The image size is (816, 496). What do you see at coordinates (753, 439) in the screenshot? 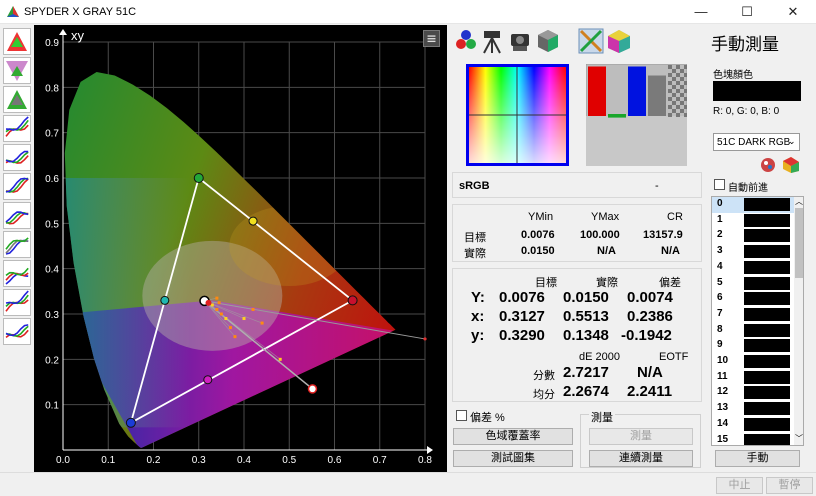
I see `patch-row: 15` at bounding box center [753, 439].